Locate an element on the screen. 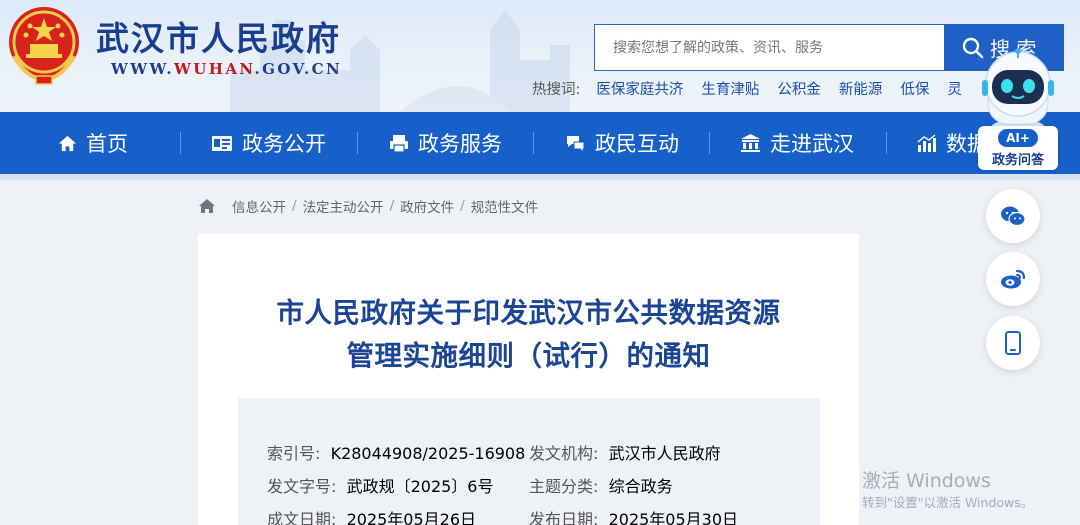 The height and width of the screenshot is (525, 1080). hot-search-item: 医保家庭共济 is located at coordinates (639, 88).